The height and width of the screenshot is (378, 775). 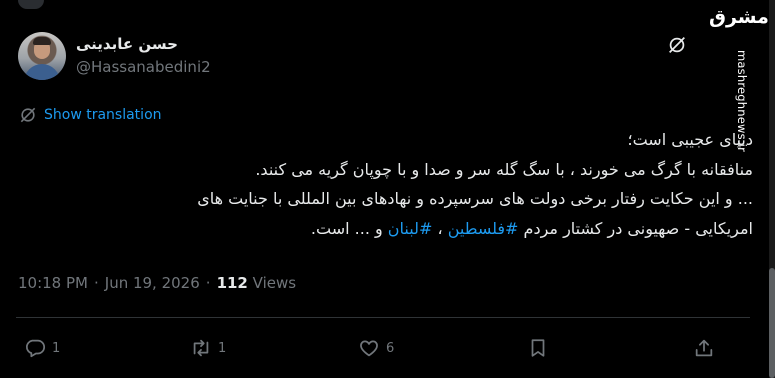 What do you see at coordinates (232, 283) in the screenshot?
I see `views-count: 112` at bounding box center [232, 283].